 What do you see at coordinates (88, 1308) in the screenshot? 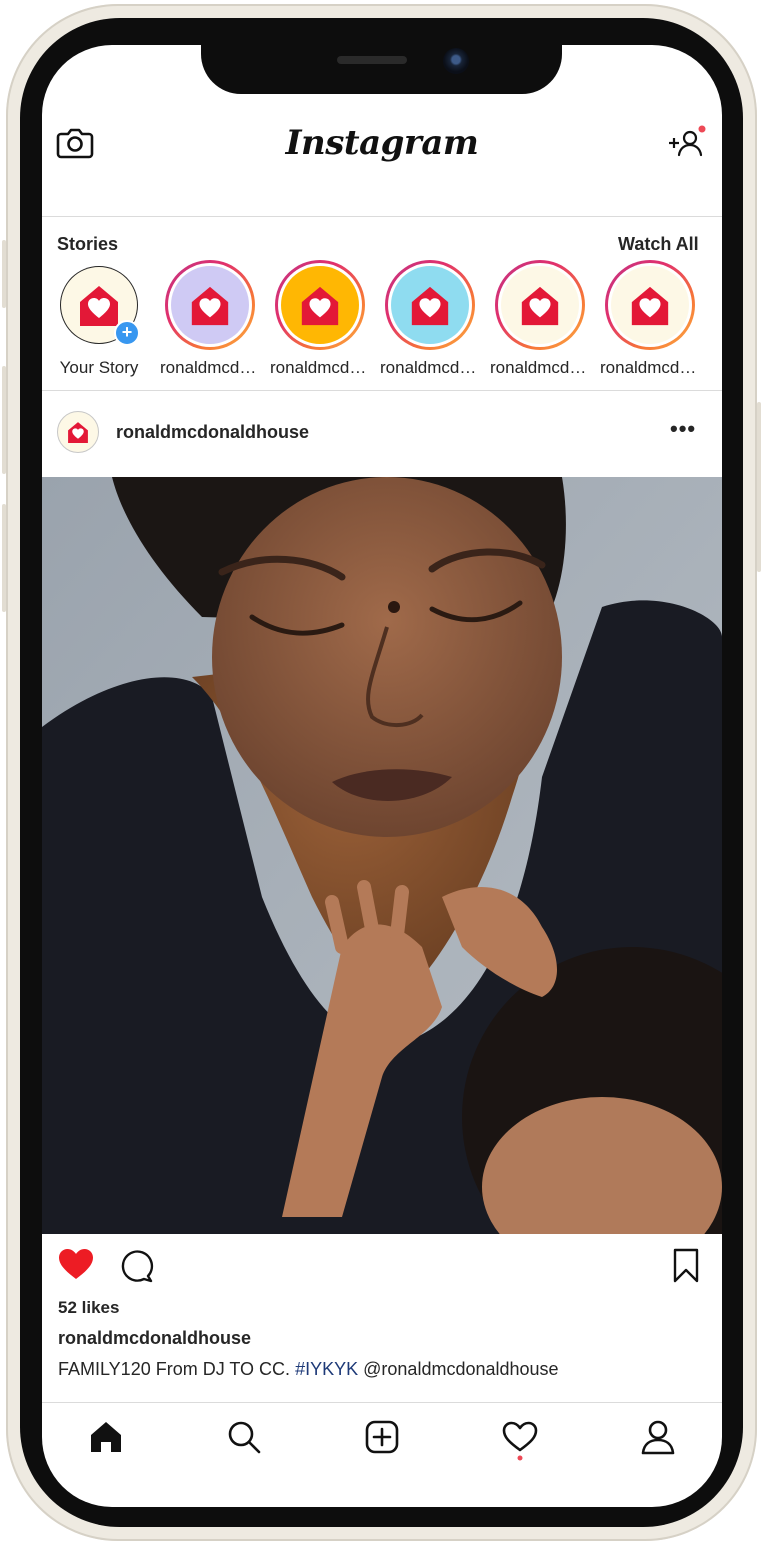
I see `likes-count: 52 likes` at bounding box center [88, 1308].